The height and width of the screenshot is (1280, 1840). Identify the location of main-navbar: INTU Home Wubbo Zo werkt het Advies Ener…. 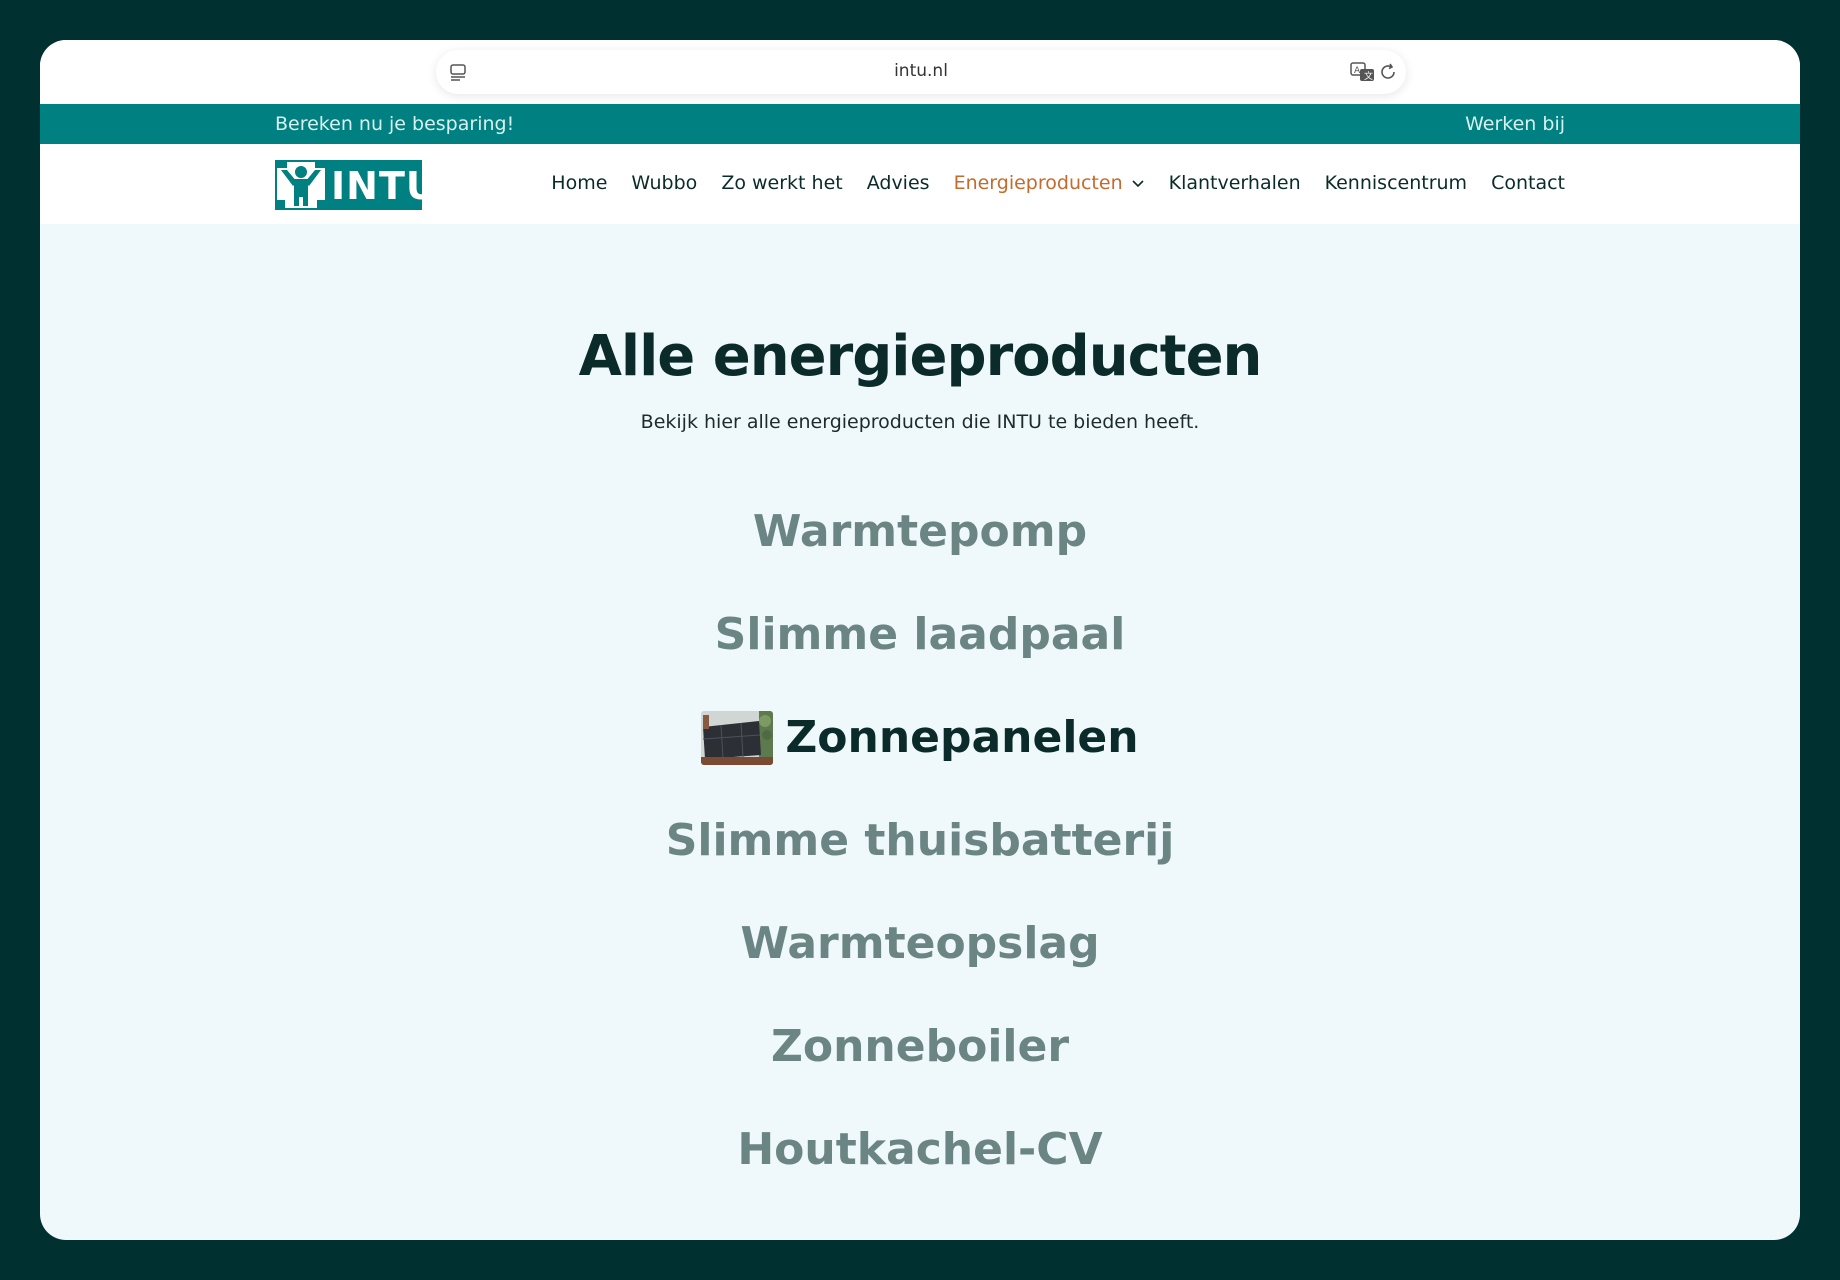
(920, 184).